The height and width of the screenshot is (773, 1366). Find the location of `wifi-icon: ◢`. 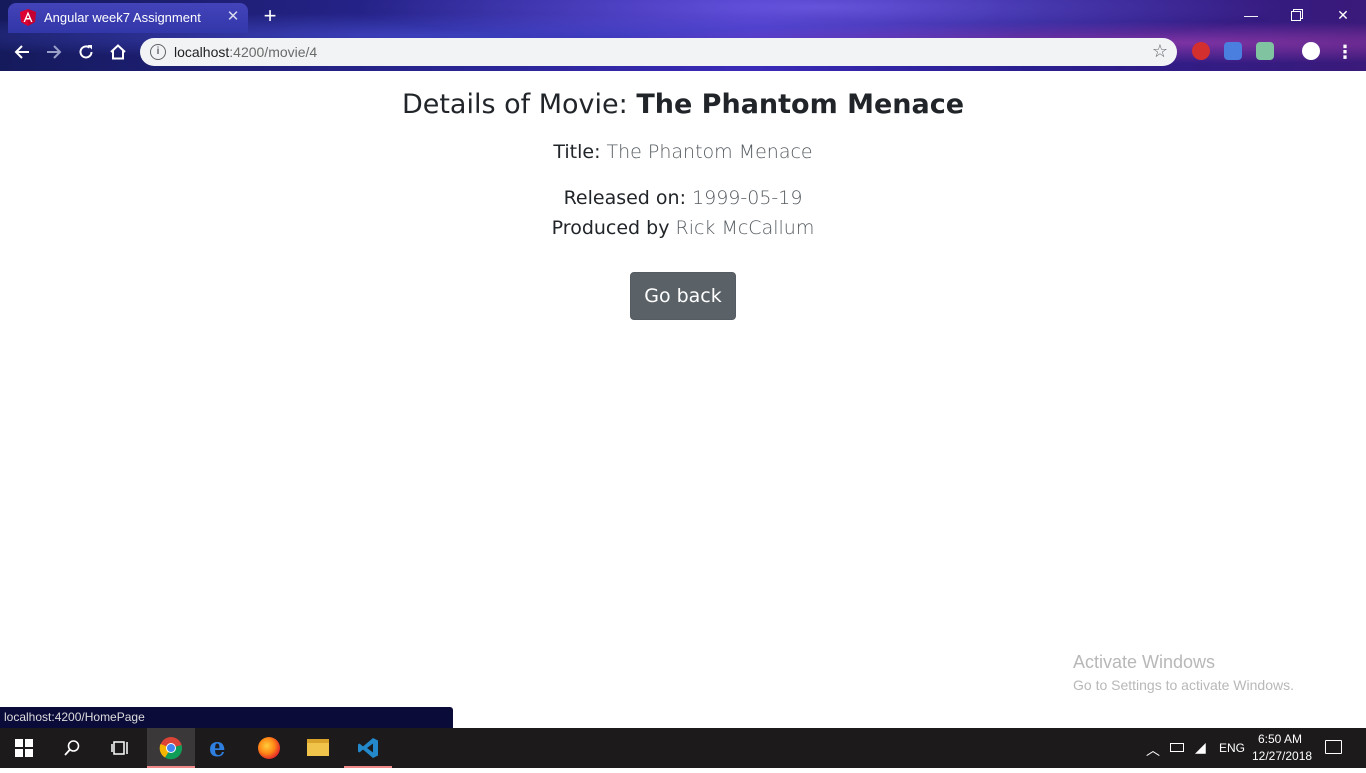

wifi-icon: ◢ is located at coordinates (1200, 747).